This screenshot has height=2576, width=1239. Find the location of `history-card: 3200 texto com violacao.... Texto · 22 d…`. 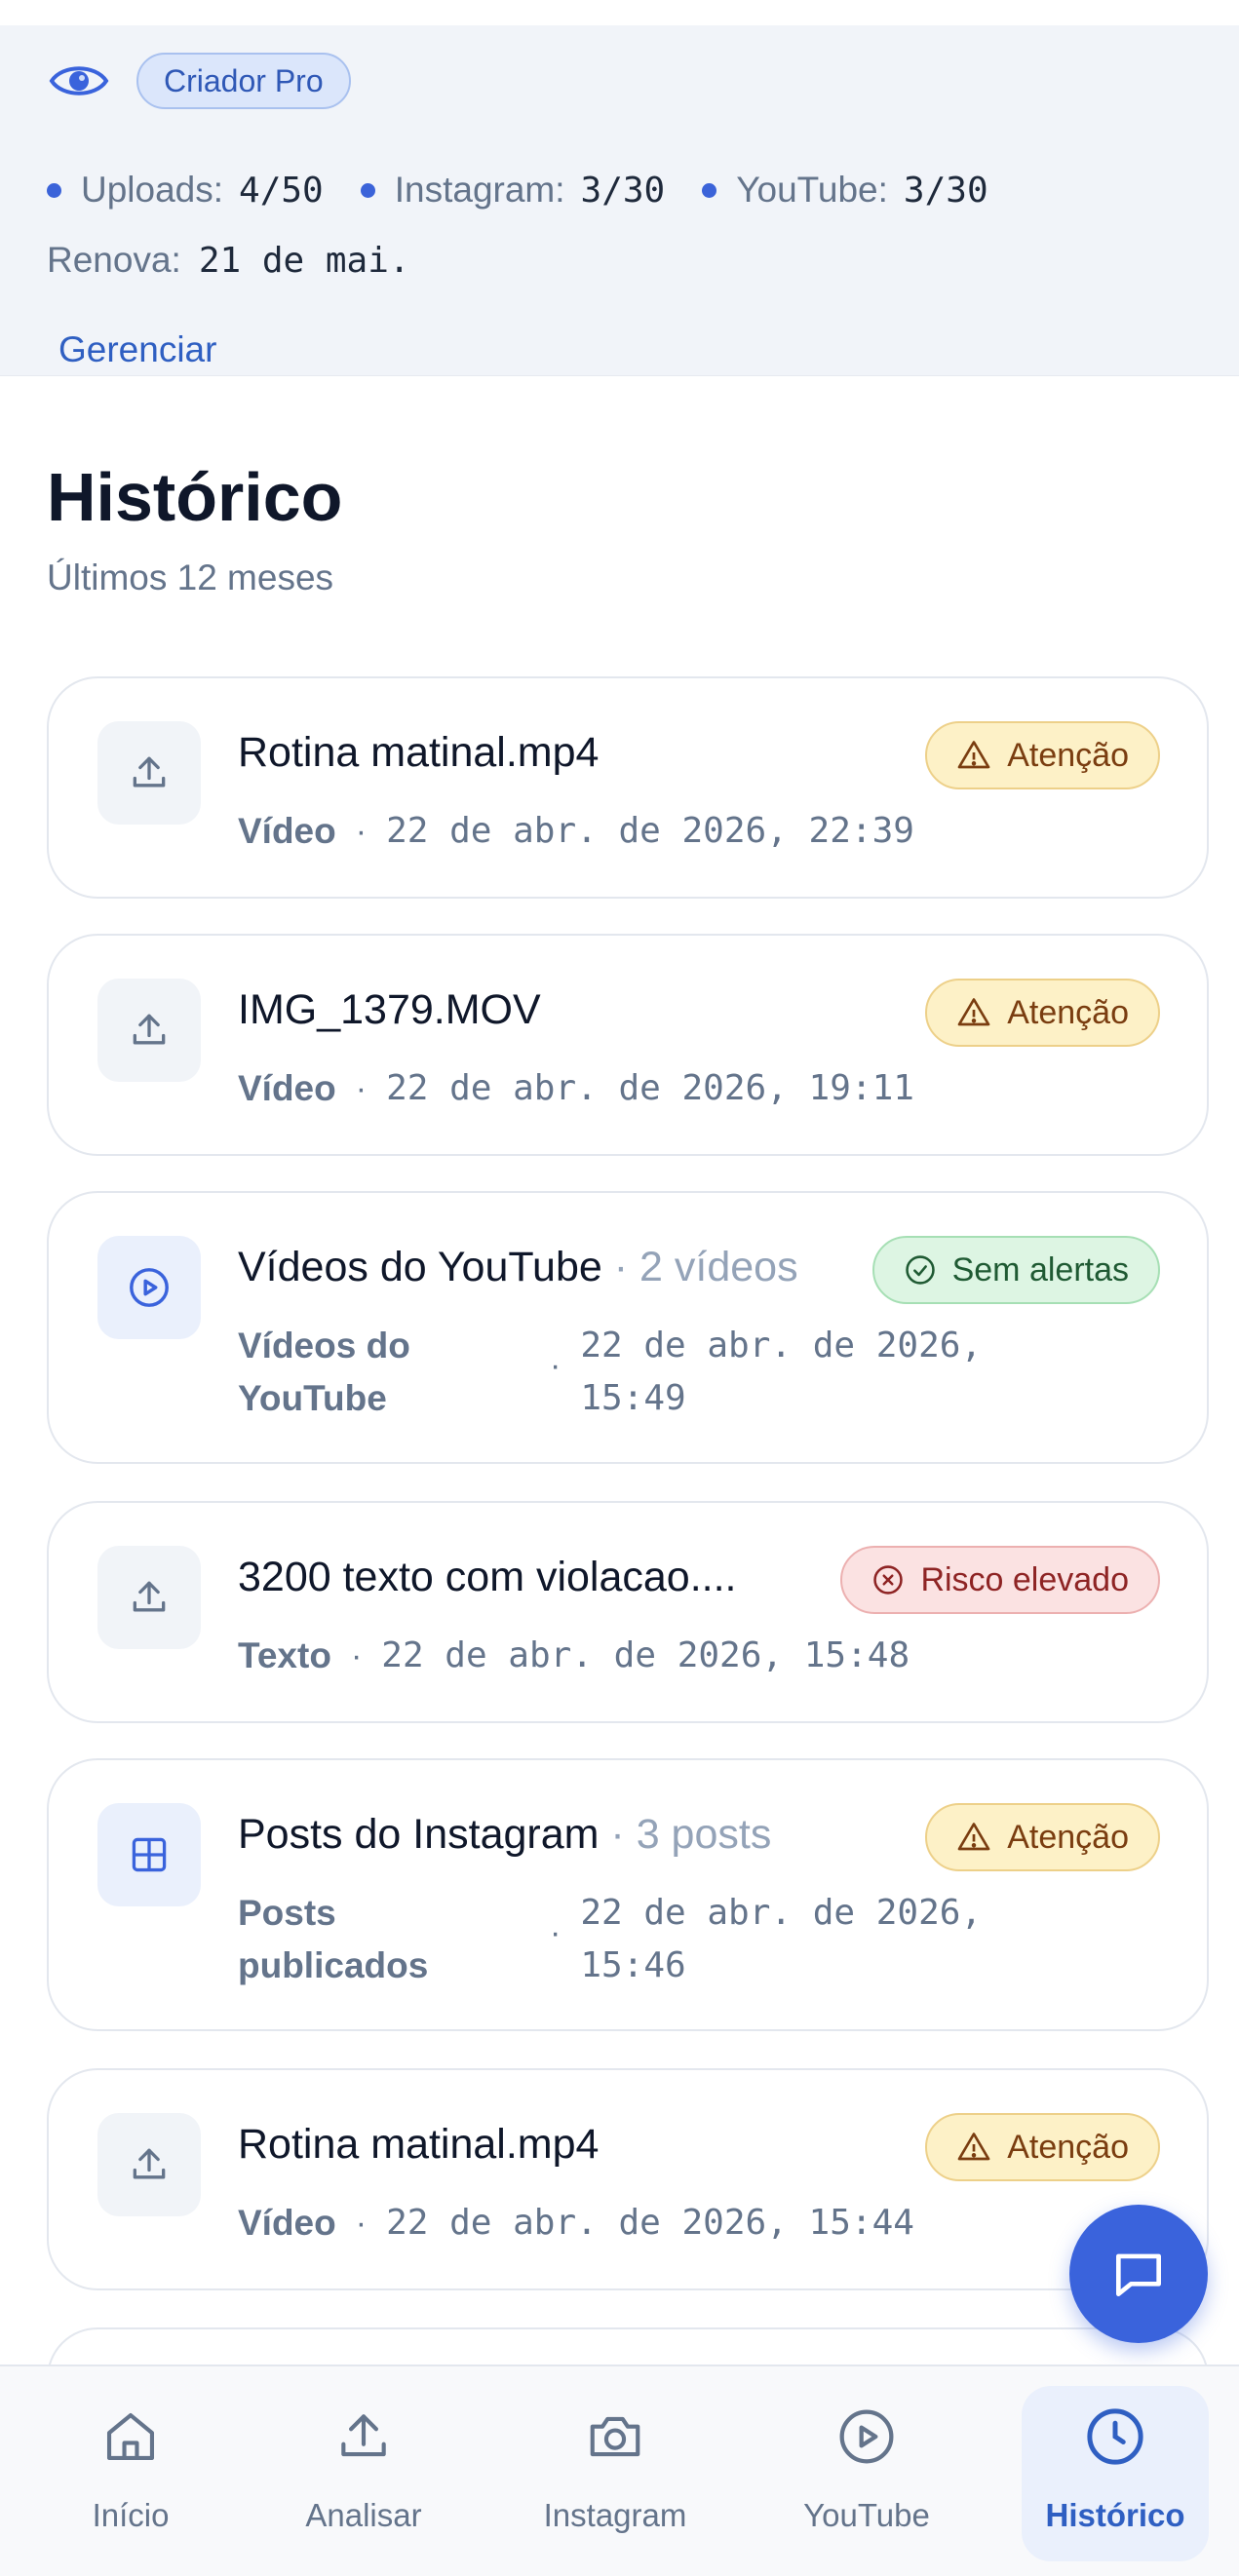

history-card: 3200 texto com violacao.... Texto · 22 d… is located at coordinates (628, 1612).